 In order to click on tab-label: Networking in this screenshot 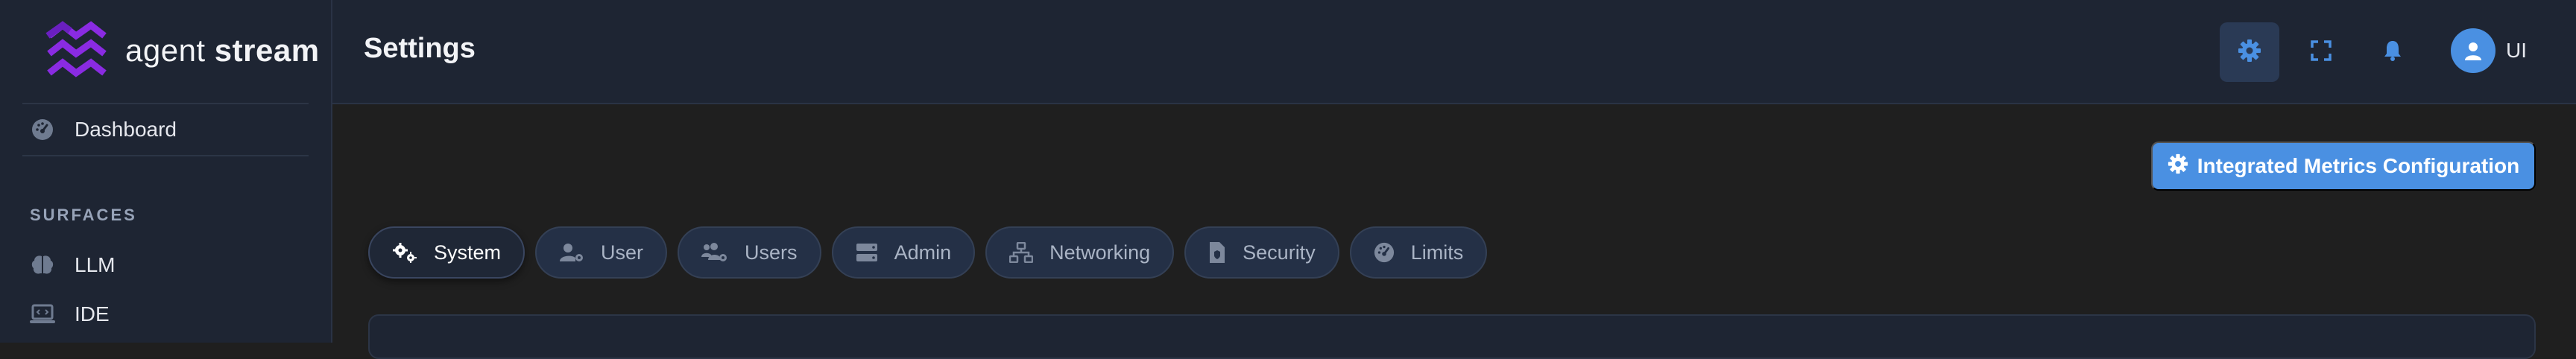, I will do `click(1100, 252)`.